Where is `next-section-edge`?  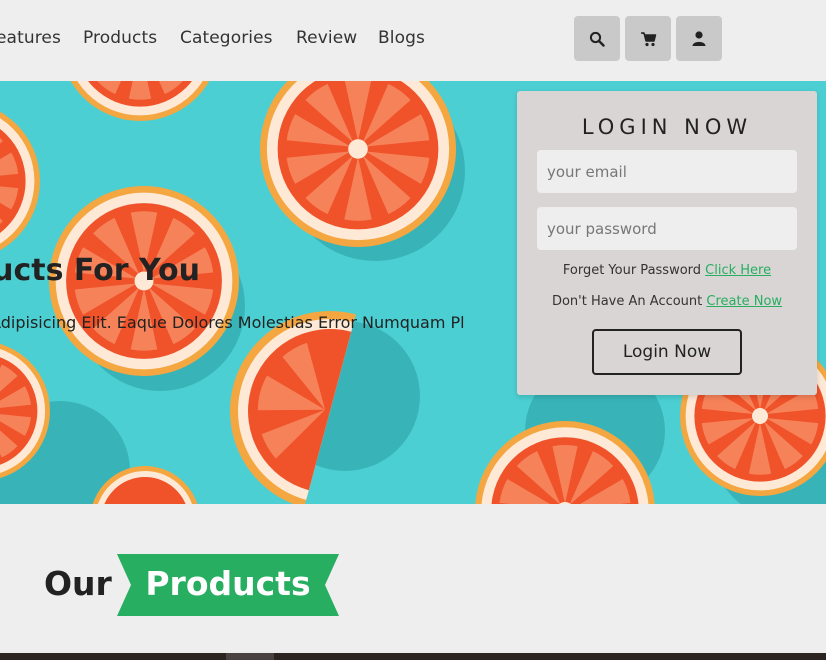
next-section-edge is located at coordinates (413, 656).